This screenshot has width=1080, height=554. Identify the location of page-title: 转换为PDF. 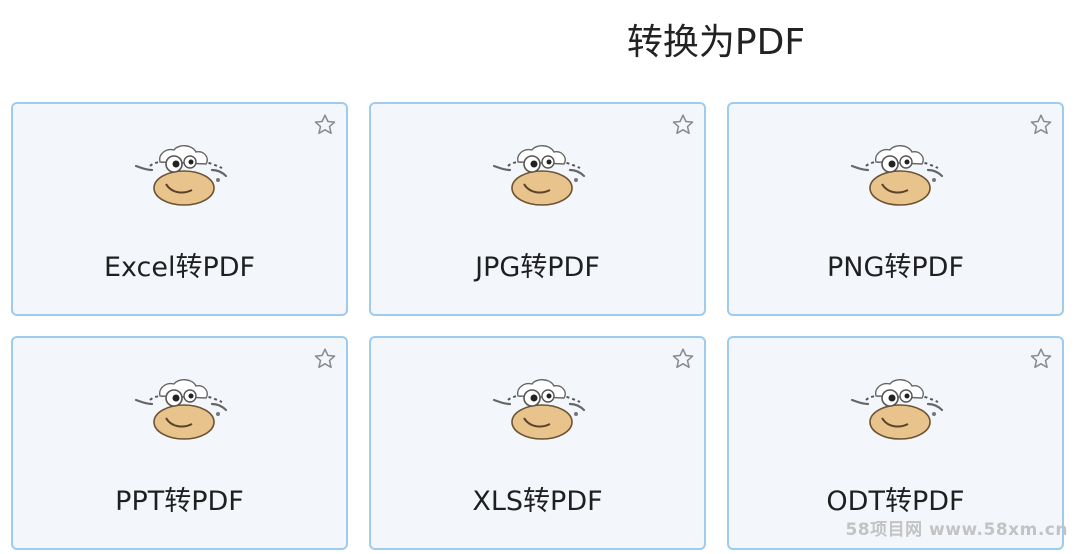
(716, 42).